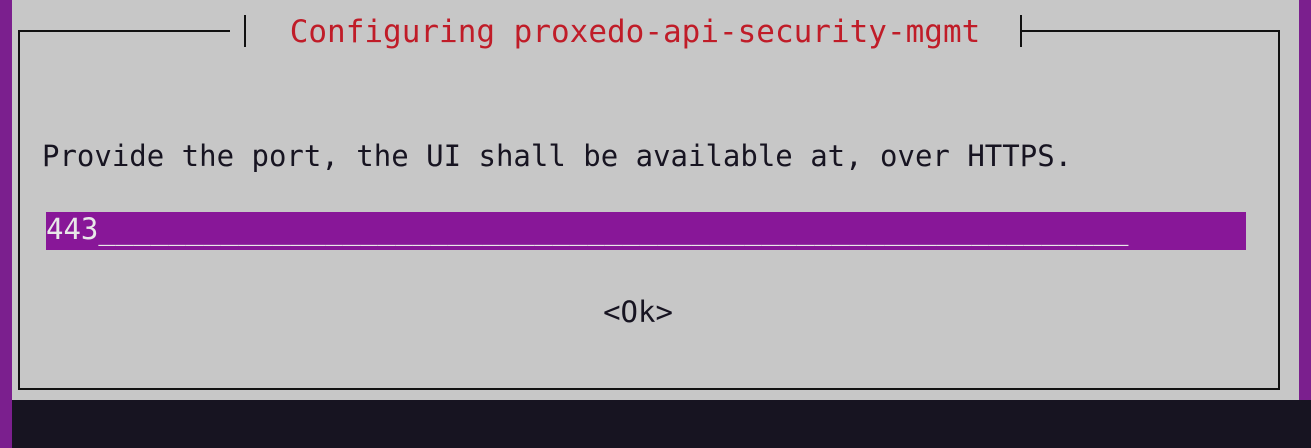 Image resolution: width=1311 pixels, height=448 pixels. Describe the element at coordinates (72, 229) in the screenshot. I see `port-input-value: 443` at that location.